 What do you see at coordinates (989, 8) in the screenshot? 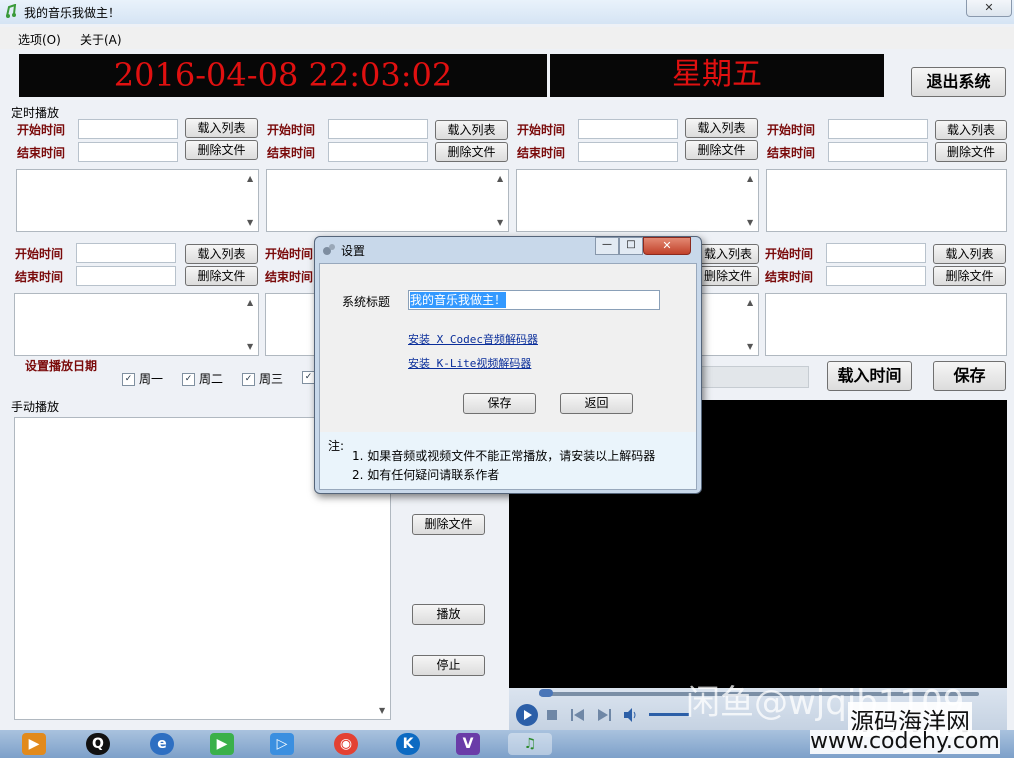
I see `close-icon: ✕` at bounding box center [989, 8].